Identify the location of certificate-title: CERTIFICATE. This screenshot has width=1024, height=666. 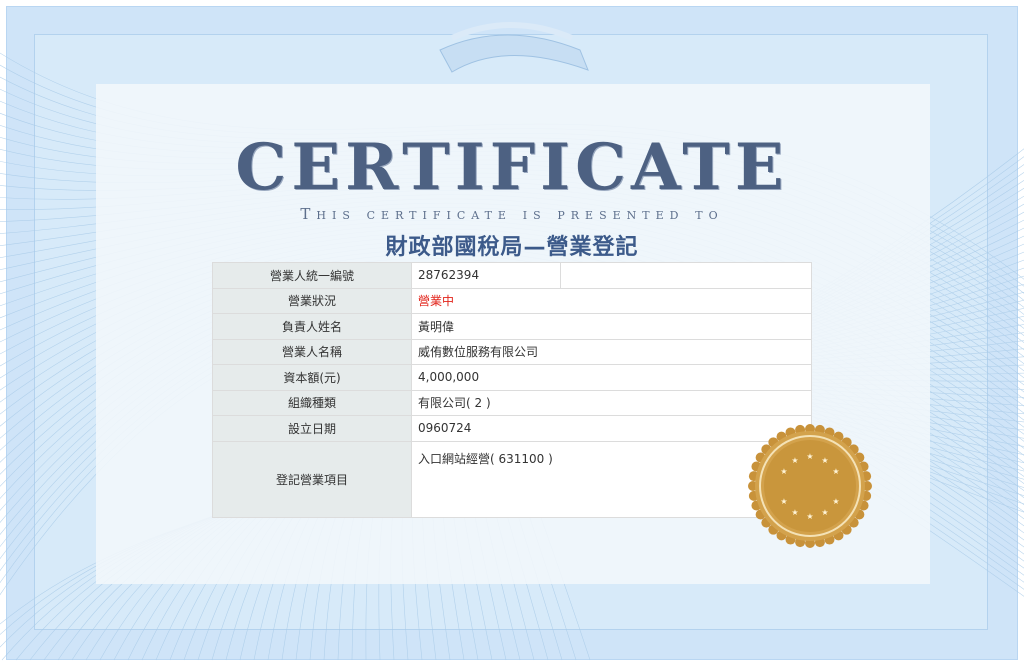
(512, 167).